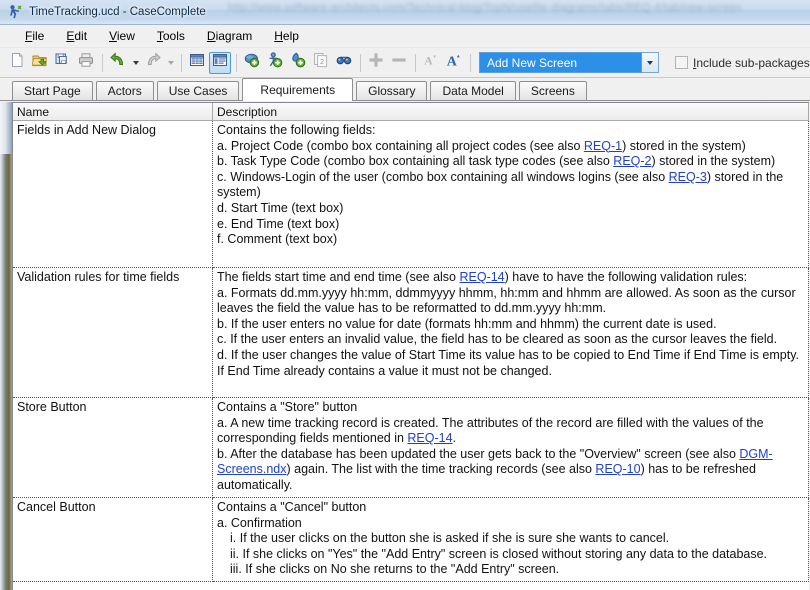  Describe the element at coordinates (688, 177) in the screenshot. I see `requirement-link: REQ-3` at that location.